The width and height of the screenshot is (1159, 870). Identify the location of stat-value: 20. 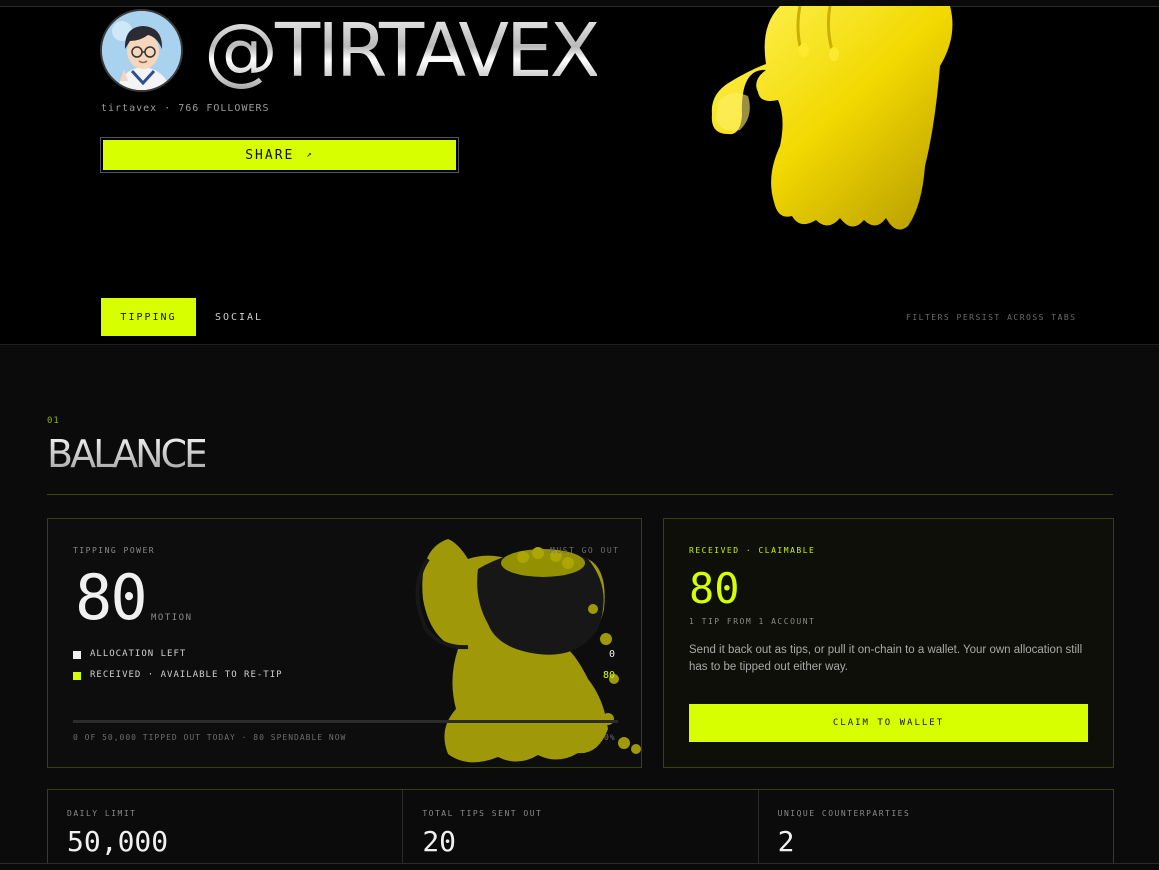
(439, 841).